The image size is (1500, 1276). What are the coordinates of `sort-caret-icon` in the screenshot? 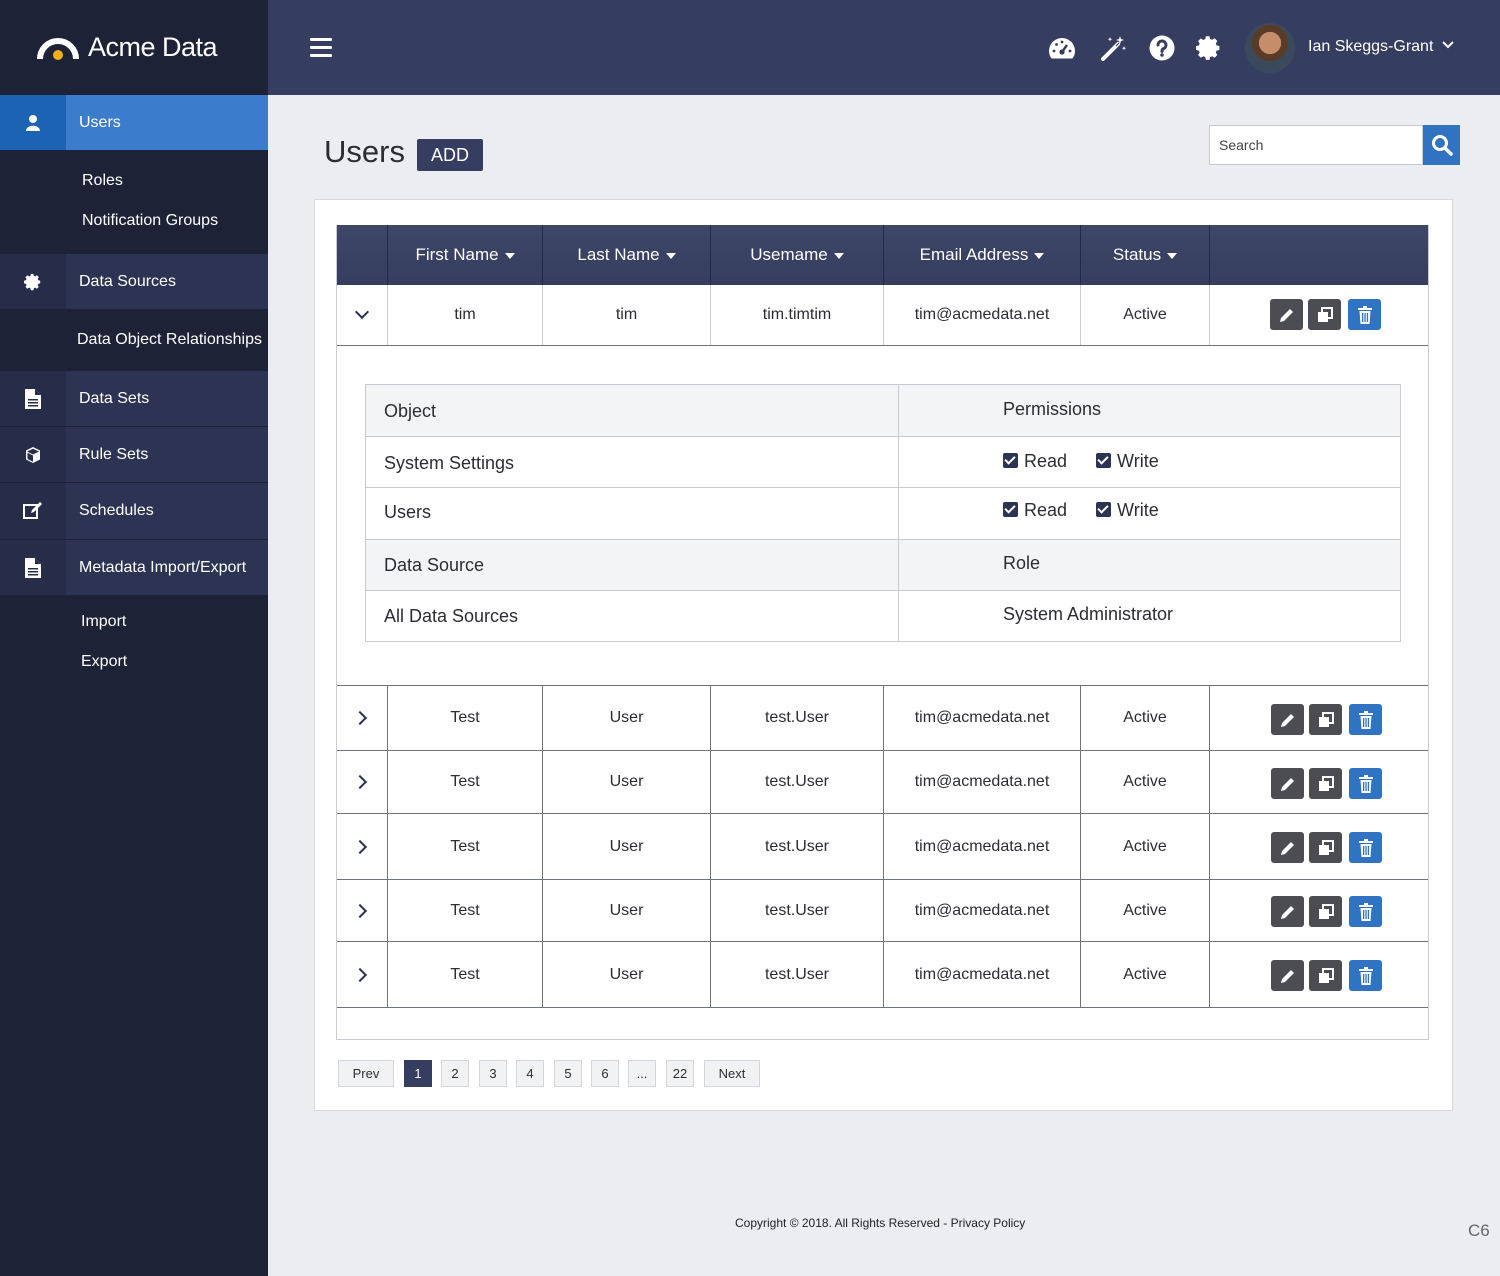 It's located at (670, 256).